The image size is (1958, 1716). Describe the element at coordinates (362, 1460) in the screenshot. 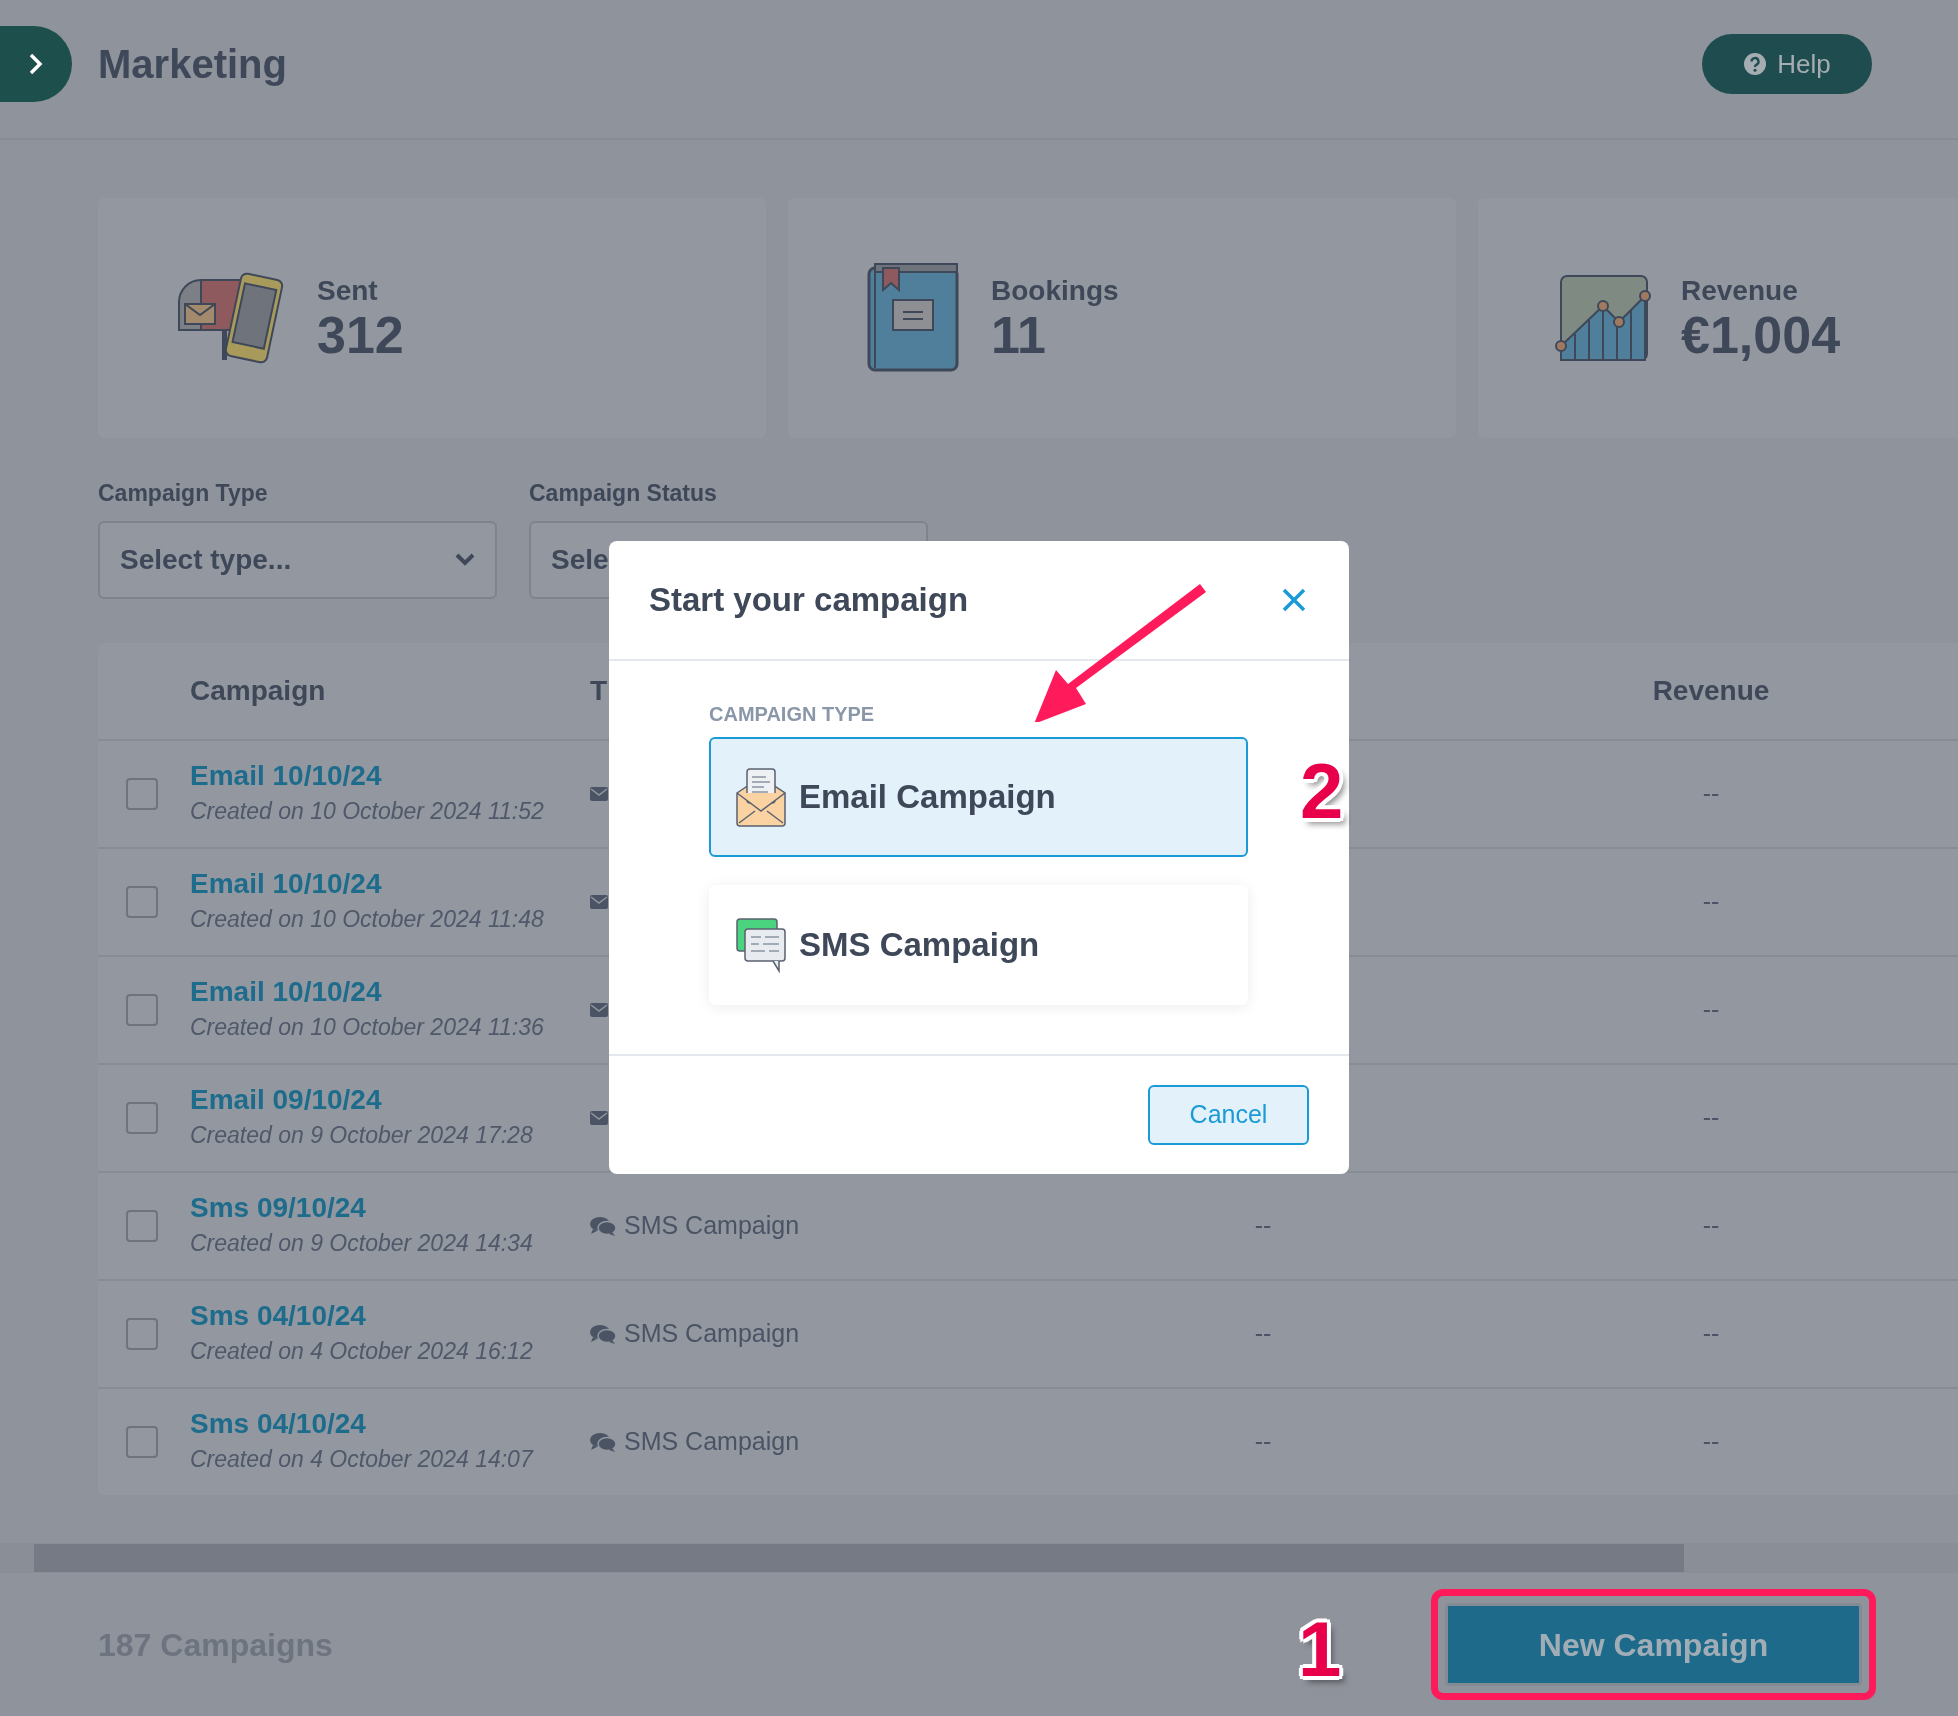

I see `created-date: Created on 4 October 2024 14:07` at that location.